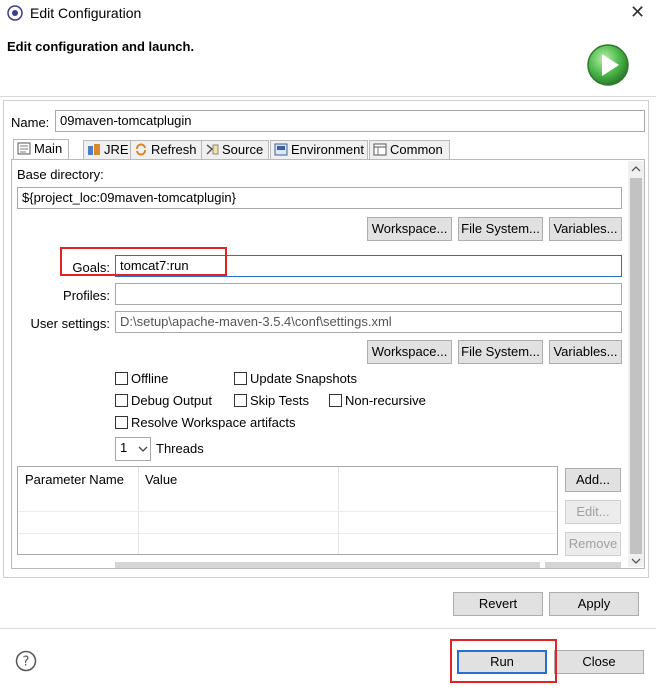 The image size is (656, 692). Describe the element at coordinates (328, 96) in the screenshot. I see `header-separator` at that location.